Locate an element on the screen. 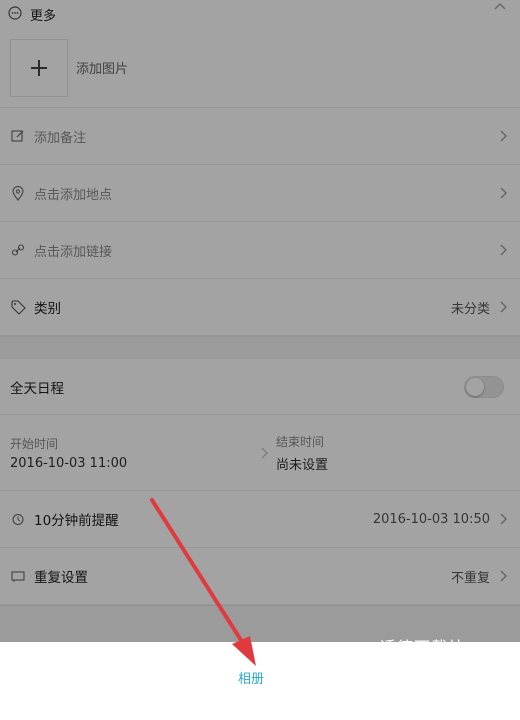 This screenshot has width=520, height=720. album-option: 相册 is located at coordinates (251, 677).